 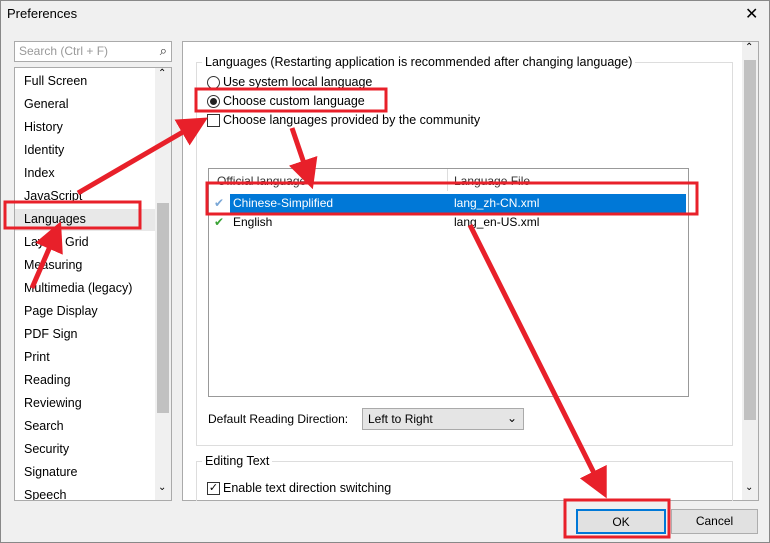 What do you see at coordinates (163, 308) in the screenshot?
I see `sidebar-scroll-thumb` at bounding box center [163, 308].